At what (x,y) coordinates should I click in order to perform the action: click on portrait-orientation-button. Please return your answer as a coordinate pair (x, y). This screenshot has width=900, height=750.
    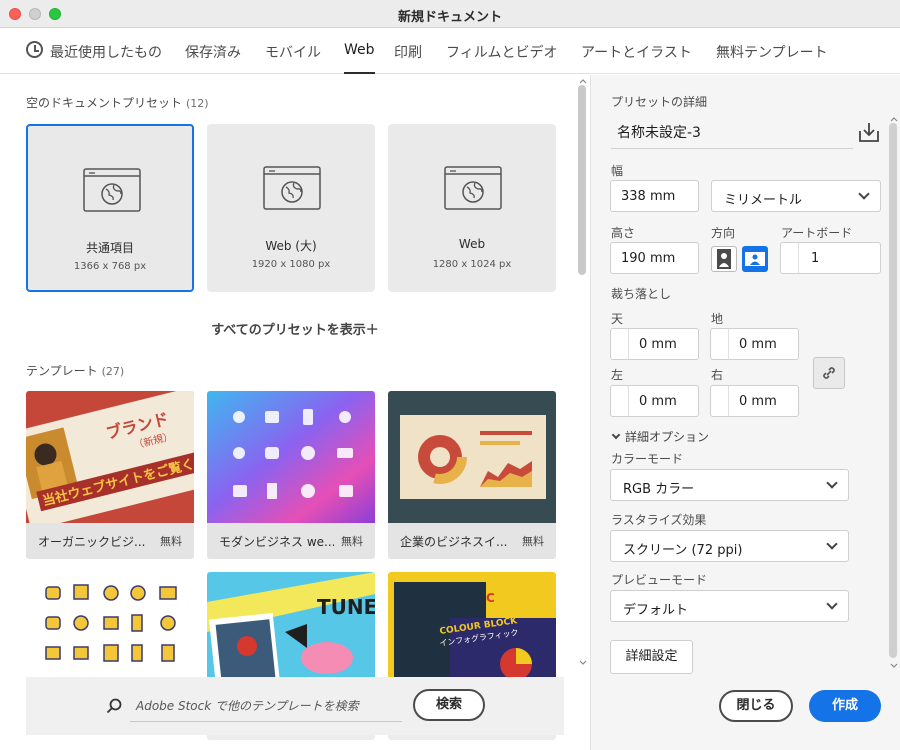
    Looking at the image, I should click on (724, 259).